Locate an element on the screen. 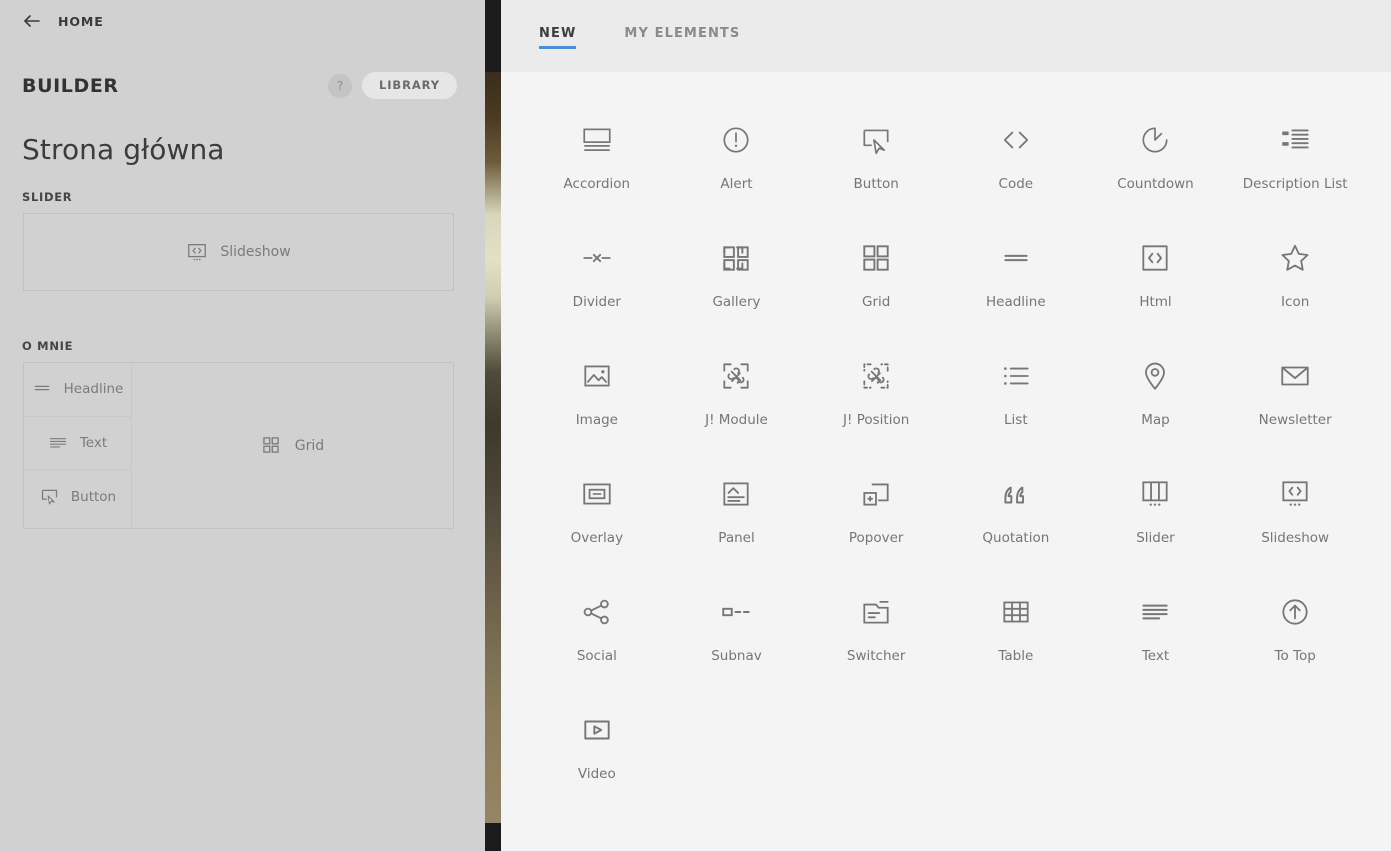 The image size is (1391, 851). element-label: Map is located at coordinates (1155, 420).